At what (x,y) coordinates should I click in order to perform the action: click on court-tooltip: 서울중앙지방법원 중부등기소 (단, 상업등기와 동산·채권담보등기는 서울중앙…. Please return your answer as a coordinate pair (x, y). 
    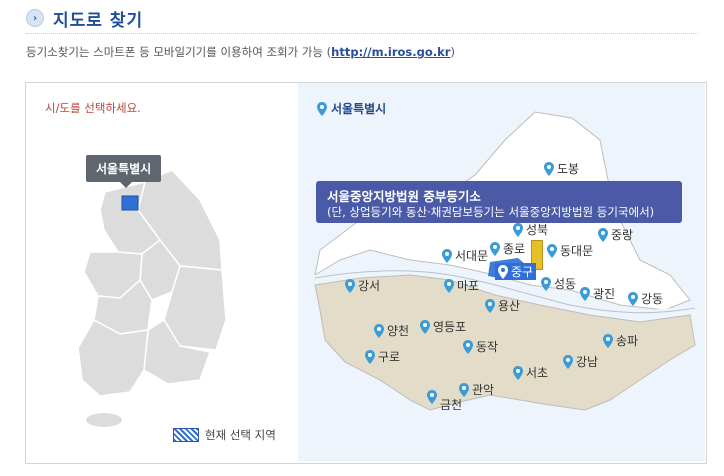
    Looking at the image, I should click on (499, 202).